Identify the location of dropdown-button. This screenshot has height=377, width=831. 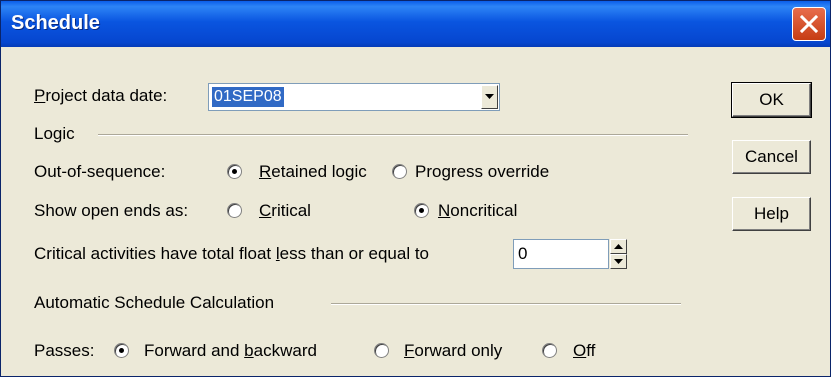
(489, 97).